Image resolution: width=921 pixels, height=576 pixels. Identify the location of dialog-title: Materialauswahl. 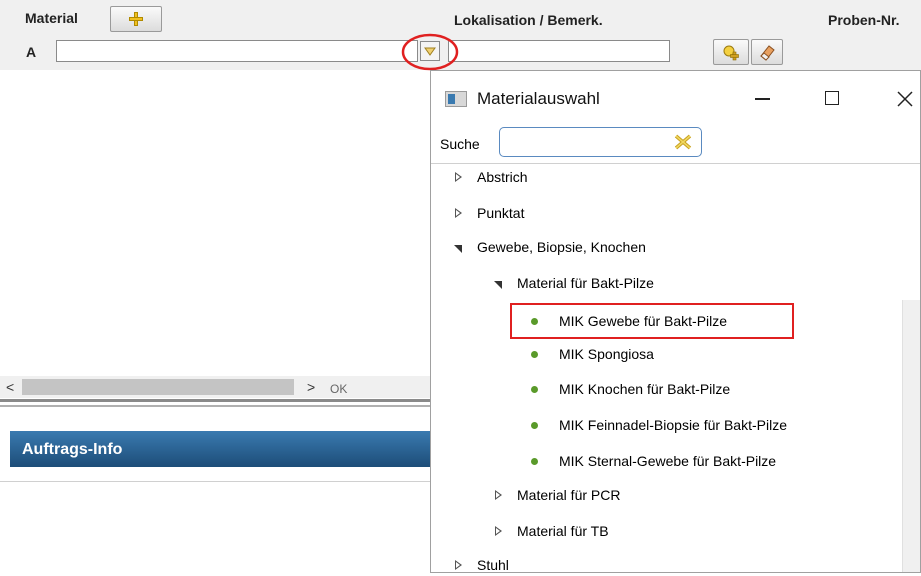
(538, 98).